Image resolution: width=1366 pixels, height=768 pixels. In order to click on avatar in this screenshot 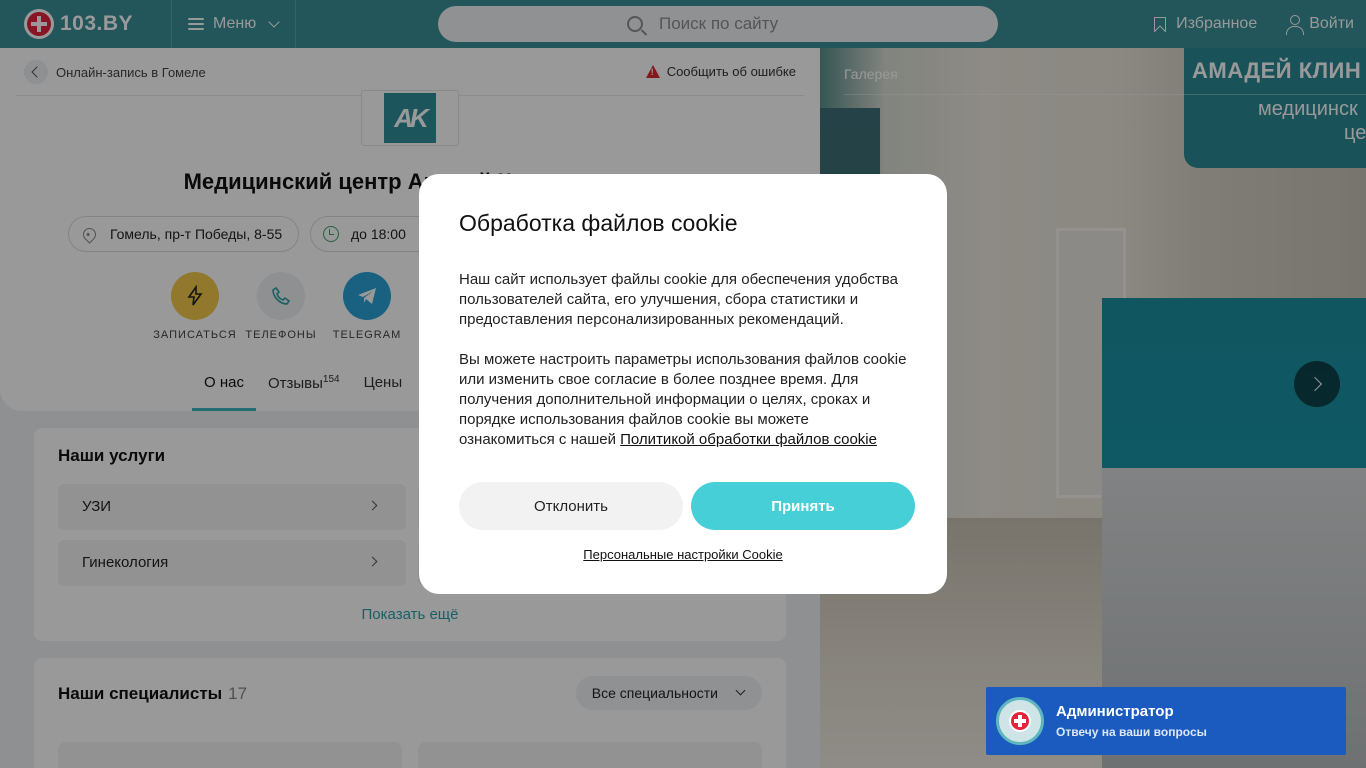, I will do `click(1020, 721)`.